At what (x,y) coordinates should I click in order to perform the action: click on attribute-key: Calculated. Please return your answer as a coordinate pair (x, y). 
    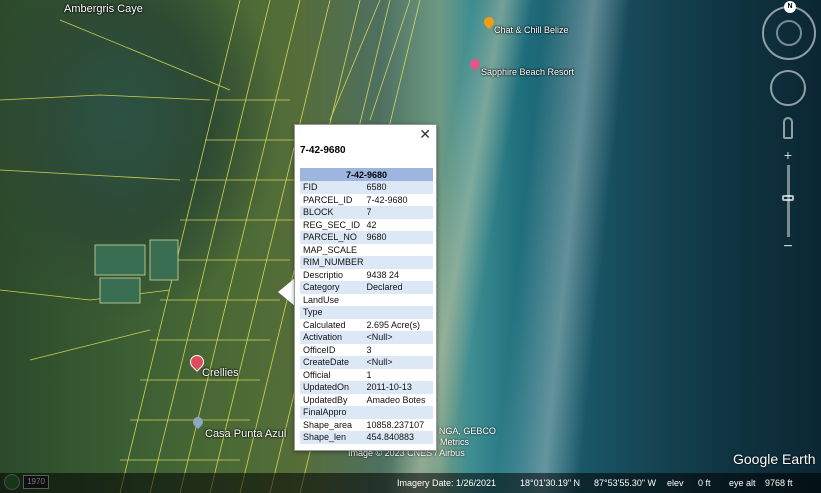
    Looking at the image, I should click on (324, 324).